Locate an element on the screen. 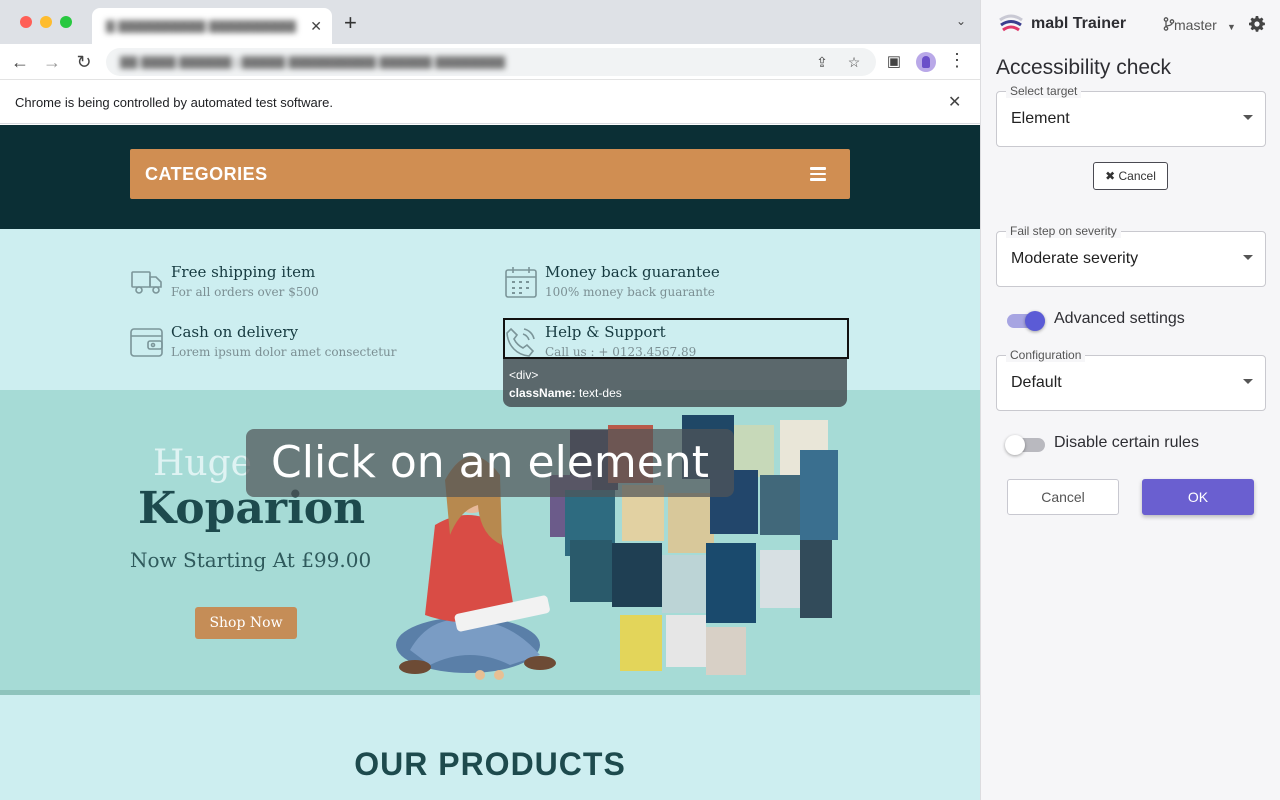 This screenshot has width=1280, height=800. disable-rules-label: Disable certain rules is located at coordinates (1126, 442).